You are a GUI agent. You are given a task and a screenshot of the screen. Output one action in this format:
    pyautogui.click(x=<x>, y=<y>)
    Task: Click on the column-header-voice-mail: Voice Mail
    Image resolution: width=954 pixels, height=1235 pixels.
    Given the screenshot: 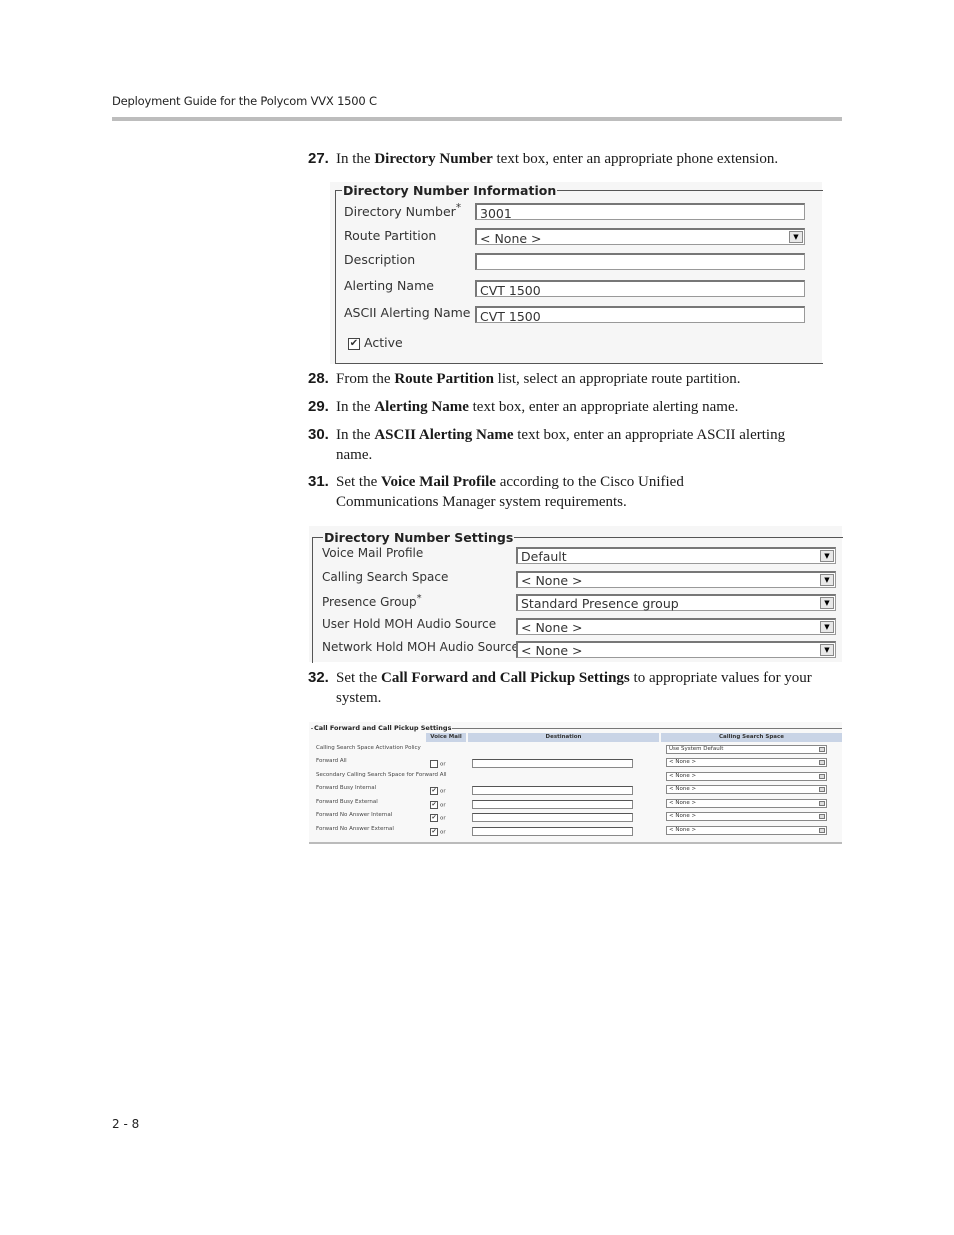 What is the action you would take?
    pyautogui.click(x=446, y=737)
    